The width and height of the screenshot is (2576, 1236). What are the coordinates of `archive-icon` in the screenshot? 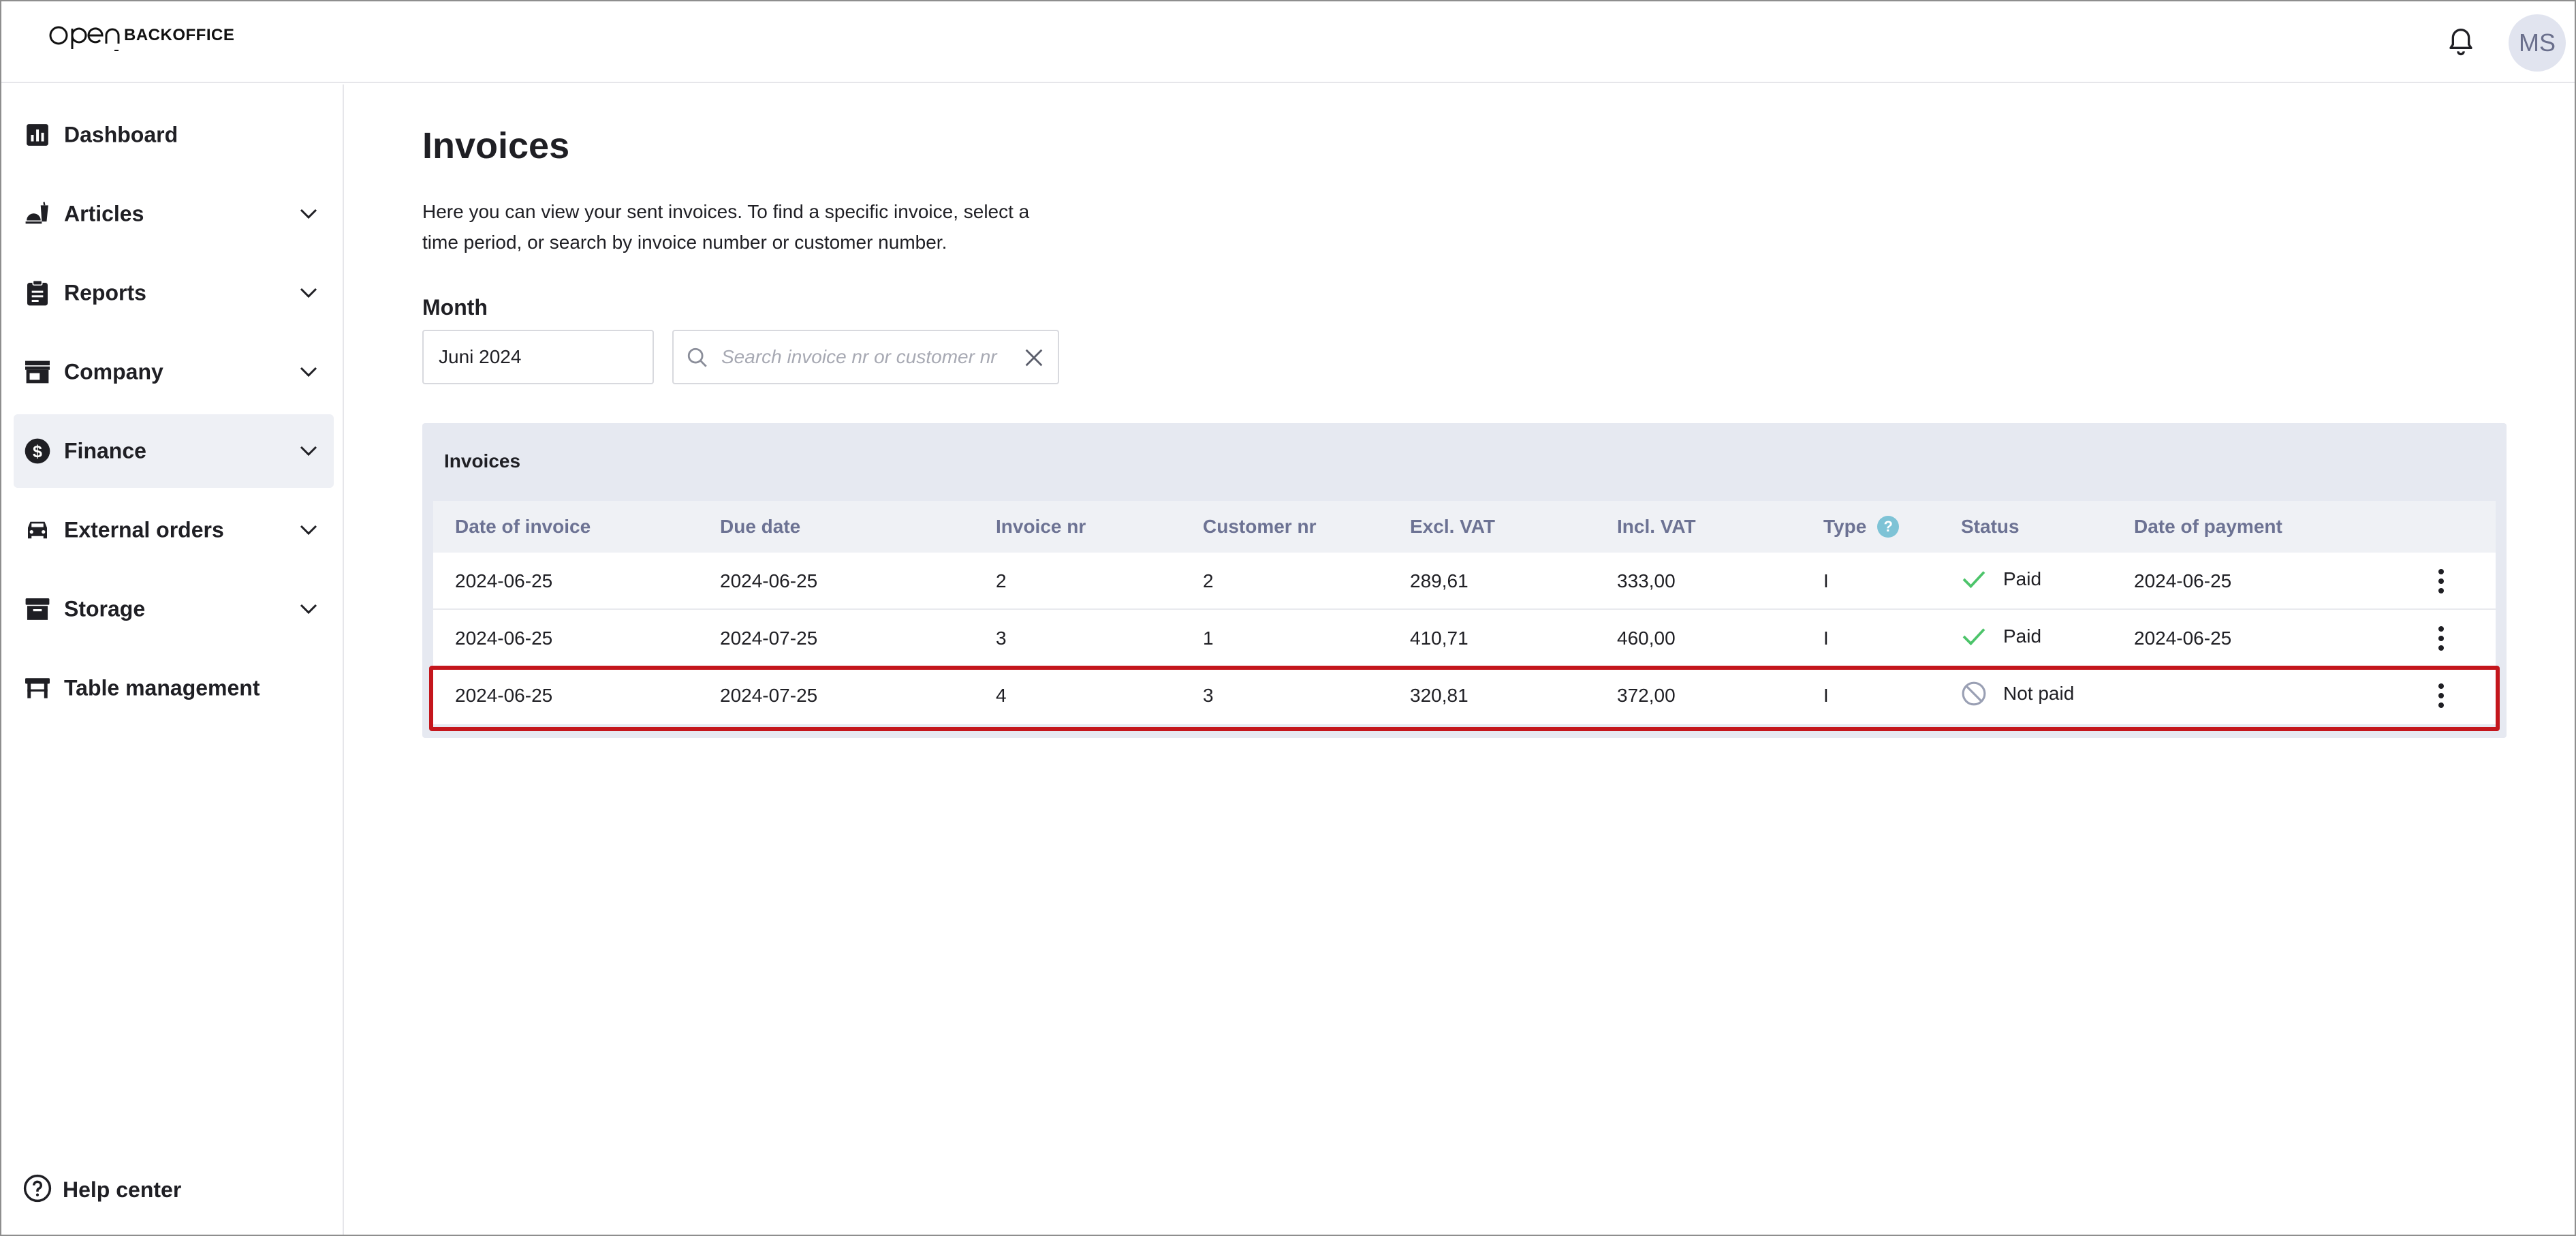 It's located at (37, 609).